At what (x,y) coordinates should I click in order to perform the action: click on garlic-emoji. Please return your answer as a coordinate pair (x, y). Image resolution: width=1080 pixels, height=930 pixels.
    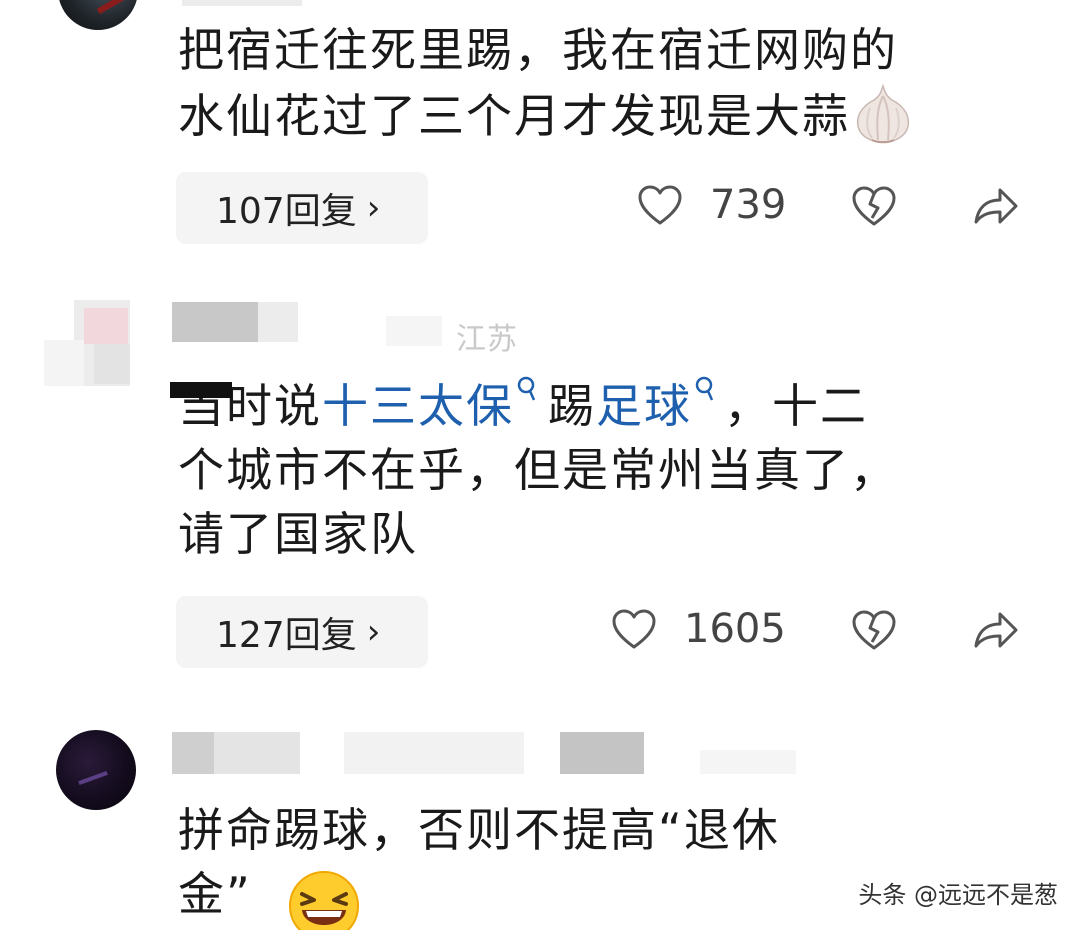
    Looking at the image, I should click on (883, 113).